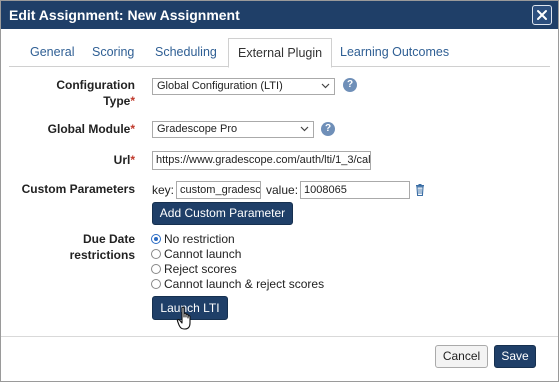 The image size is (559, 382). I want to click on tab-learning-outcomes: Learning Outcomes, so click(394, 52).